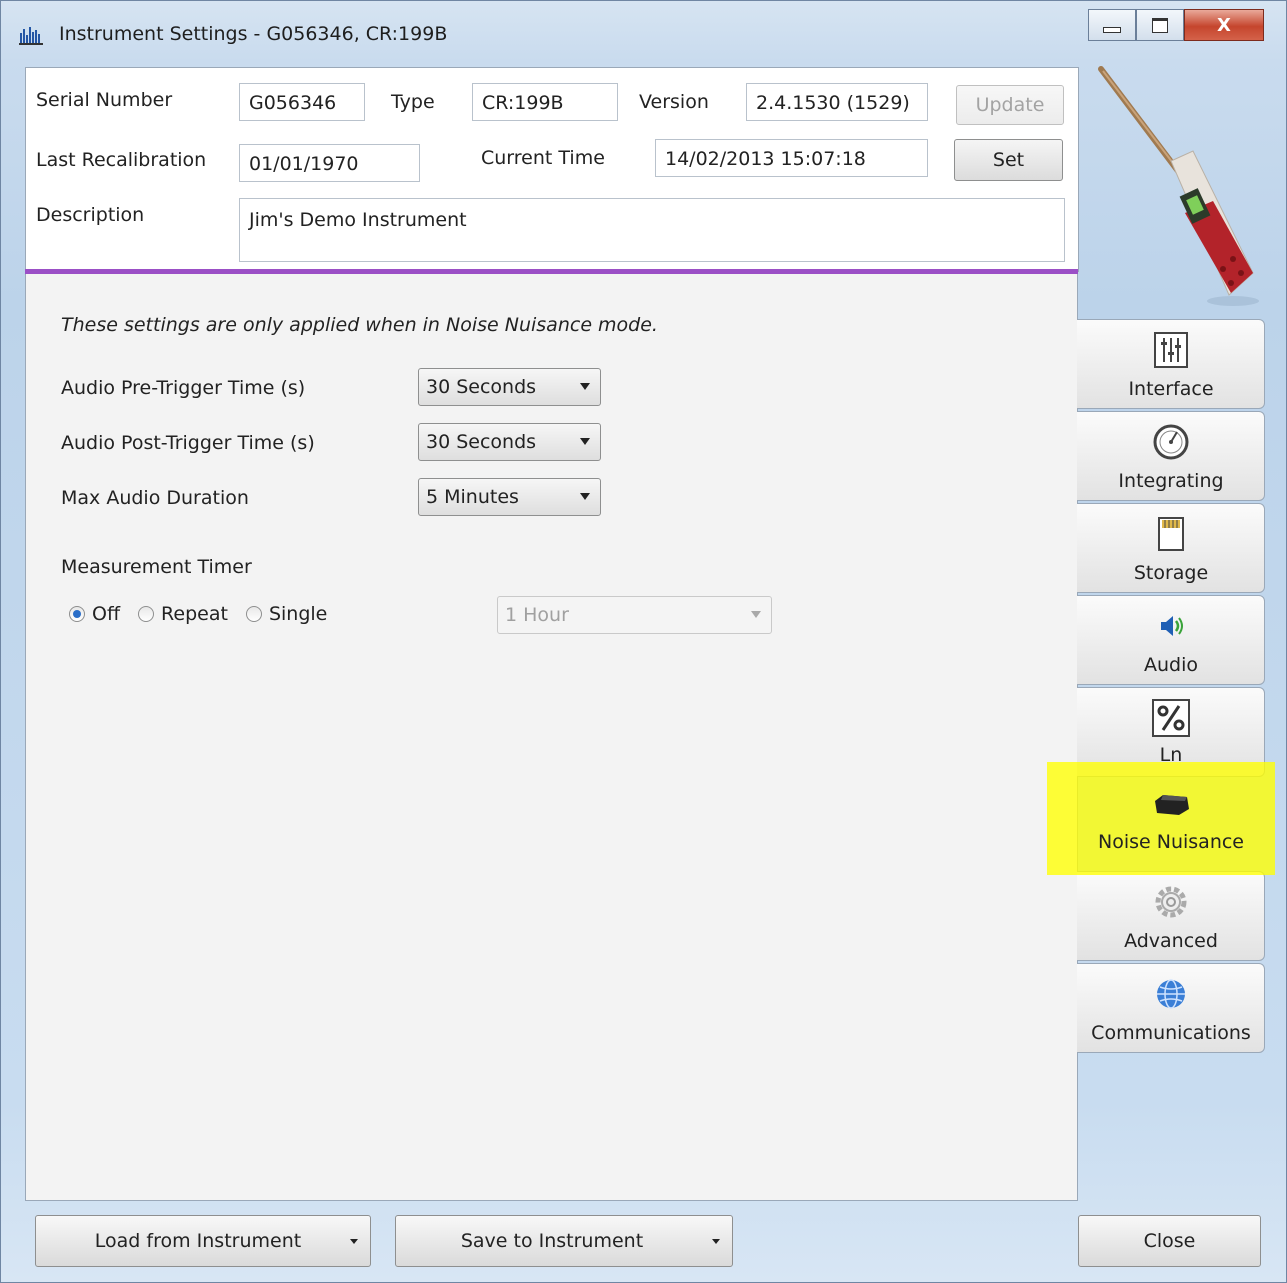 The image size is (1287, 1283). What do you see at coordinates (552, 1241) in the screenshot?
I see `save-to-instrument-label: Save to Instrument` at bounding box center [552, 1241].